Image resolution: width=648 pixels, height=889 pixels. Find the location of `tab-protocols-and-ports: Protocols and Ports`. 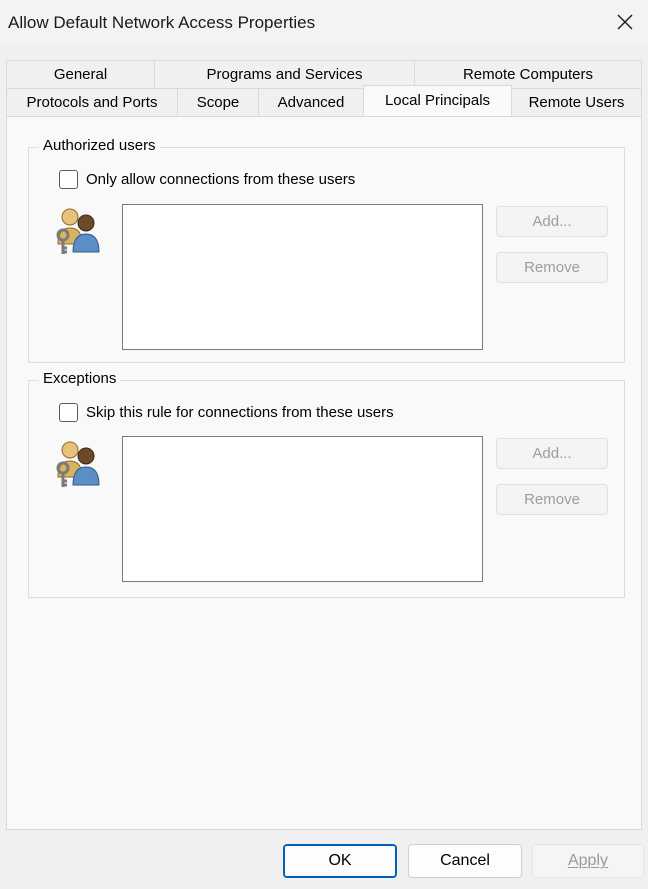

tab-protocols-and-ports: Protocols and Ports is located at coordinates (92, 102).